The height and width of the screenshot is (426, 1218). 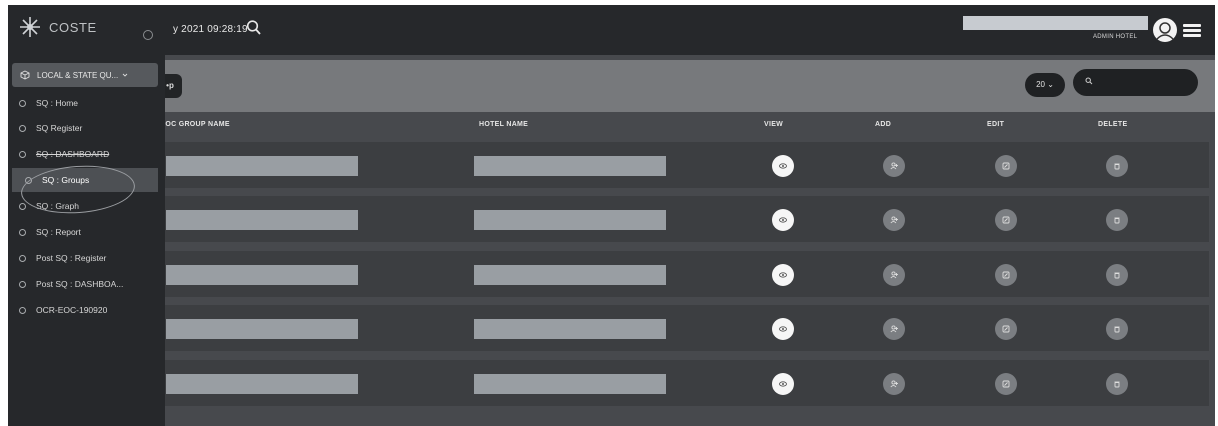 What do you see at coordinates (86, 128) in the screenshot?
I see `sidebar-item-sq-register: SQ Register` at bounding box center [86, 128].